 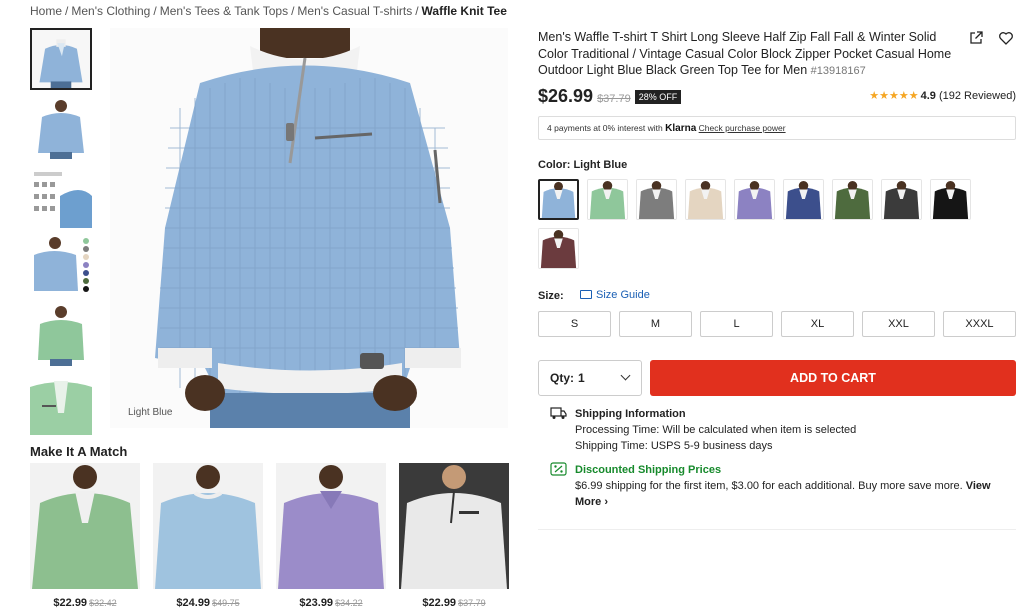 I want to click on size-label: Size:, so click(x=551, y=296).